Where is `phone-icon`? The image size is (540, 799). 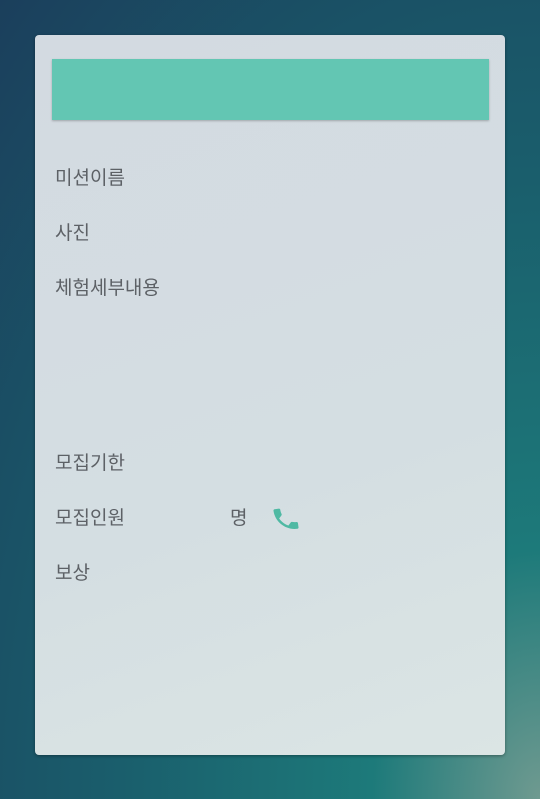 phone-icon is located at coordinates (286, 519).